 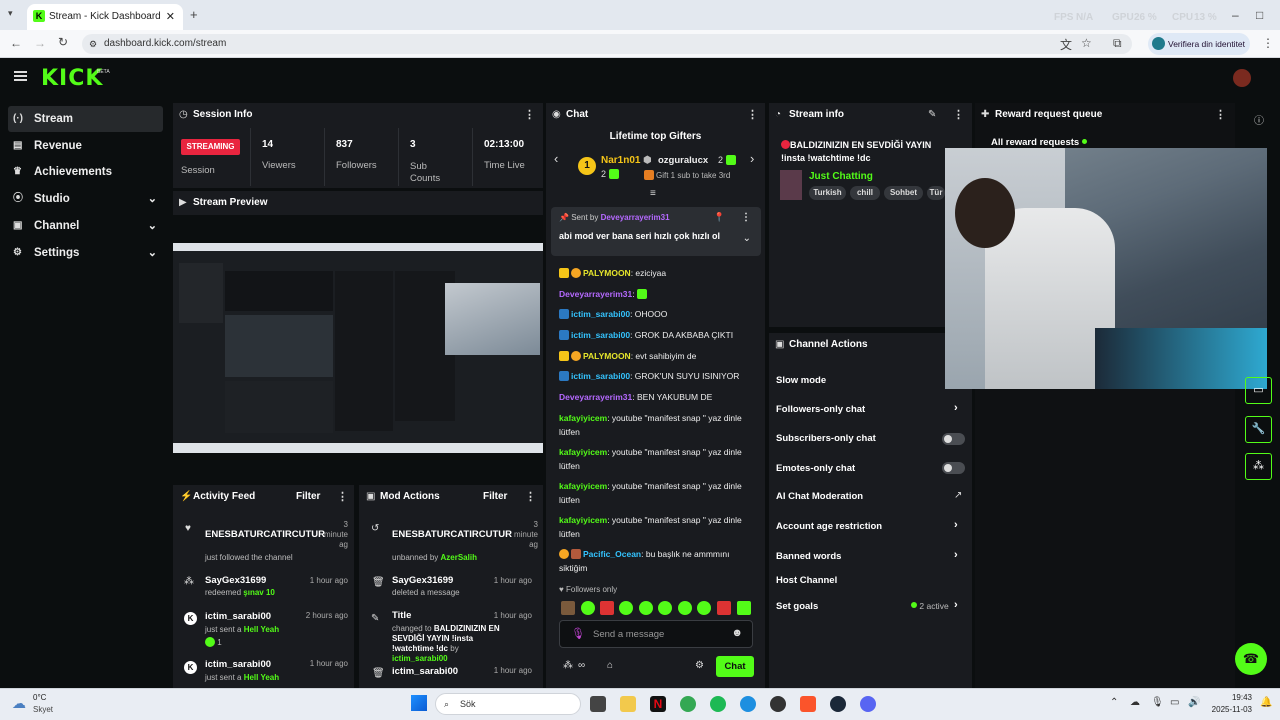 I want to click on gear-icon: ⚙, so click(x=699, y=665).